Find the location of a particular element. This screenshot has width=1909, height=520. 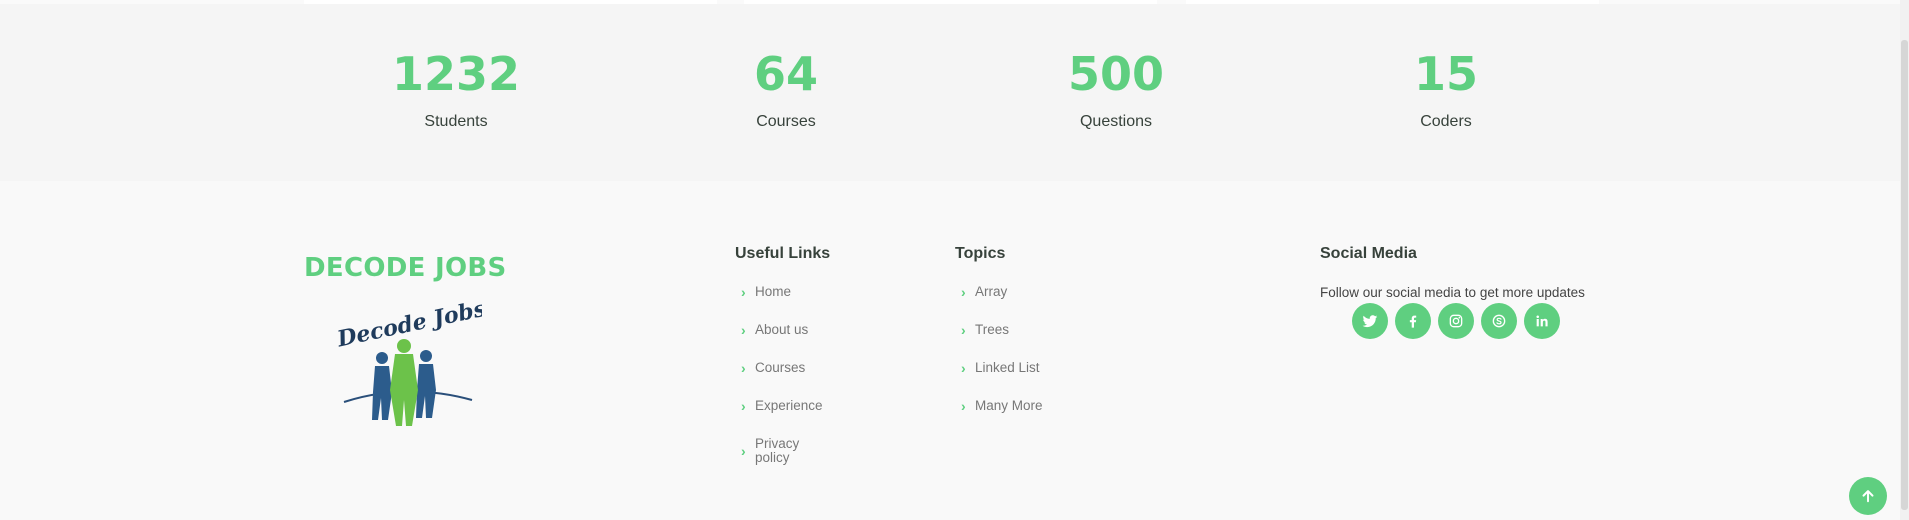

topic-link-many-more: › Many More is located at coordinates (999, 416).